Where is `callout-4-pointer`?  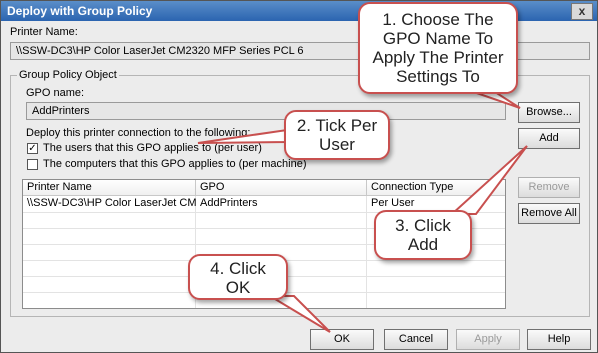 callout-4-pointer is located at coordinates (298, 314).